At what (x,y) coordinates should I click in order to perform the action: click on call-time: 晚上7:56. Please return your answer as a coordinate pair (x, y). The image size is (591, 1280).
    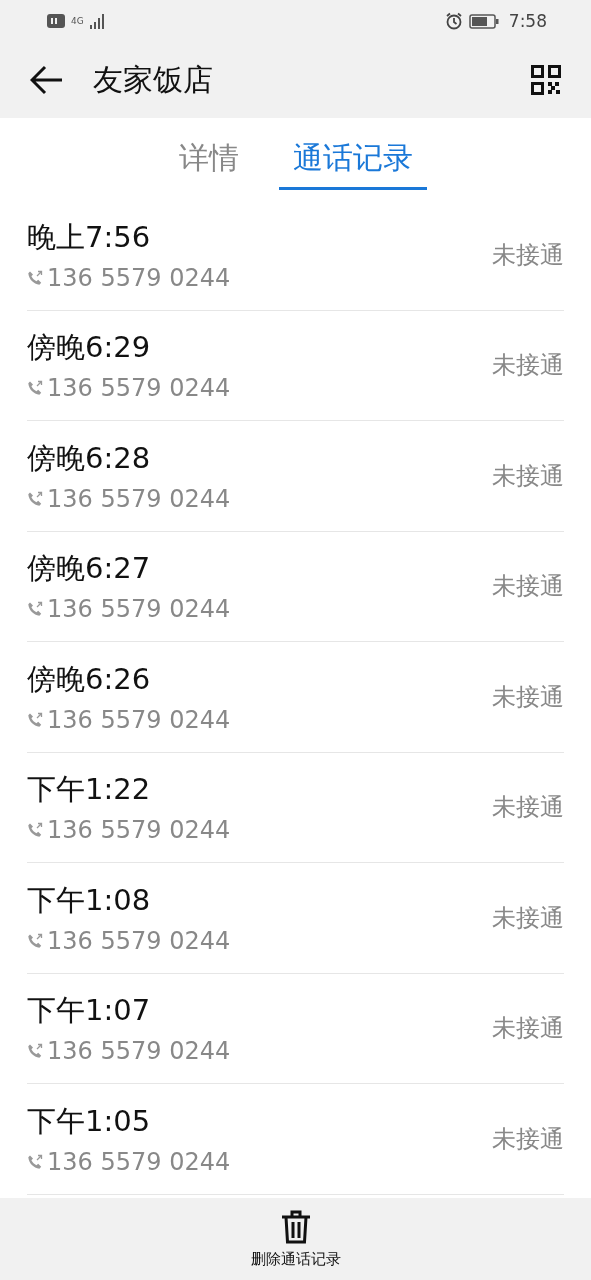
    Looking at the image, I should click on (89, 237).